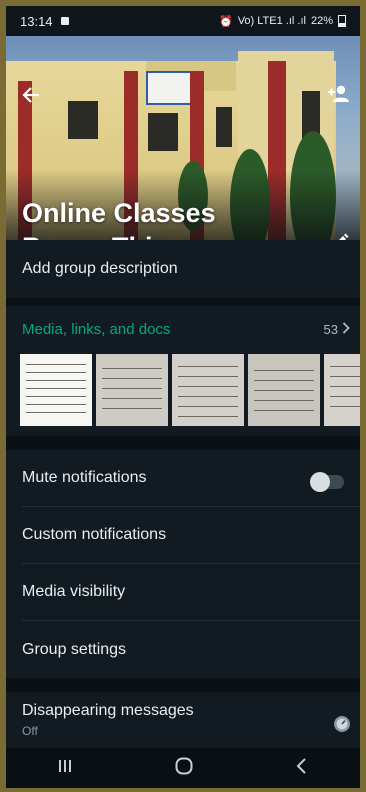  I want to click on chevron-right-icon, so click(346, 329).